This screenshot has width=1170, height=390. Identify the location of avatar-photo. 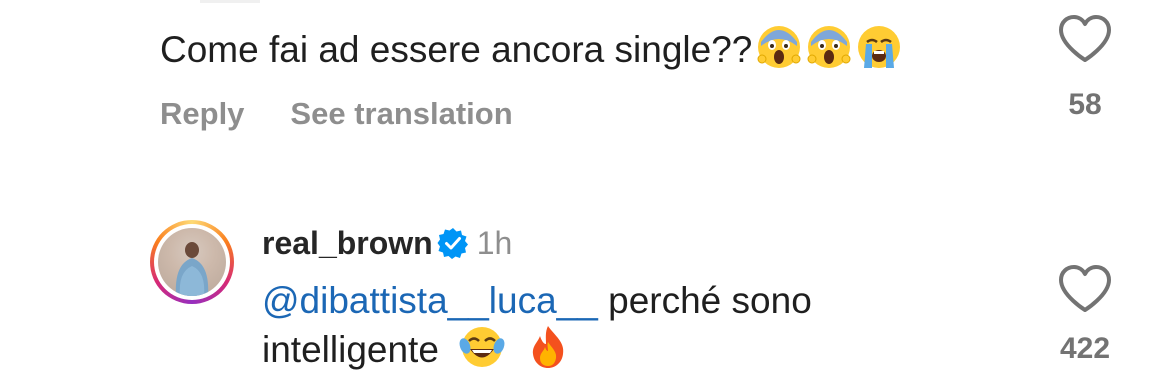
(192, 262).